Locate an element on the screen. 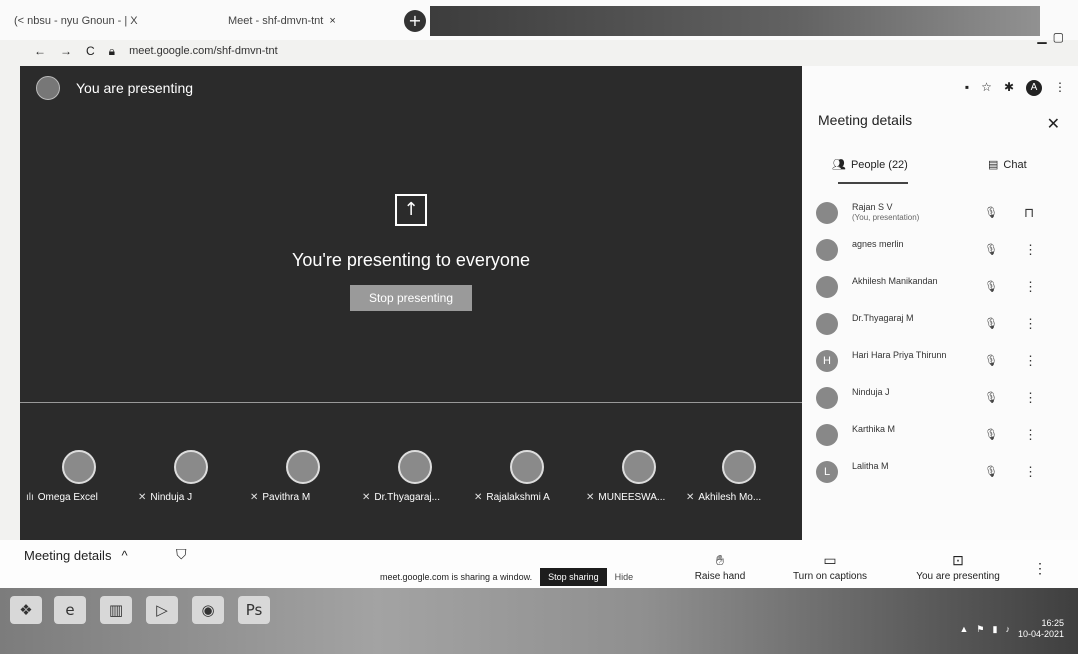 The height and width of the screenshot is (654, 1078). list-item: agnes merlin 🎙︎ ⋮ is located at coordinates (940, 249).